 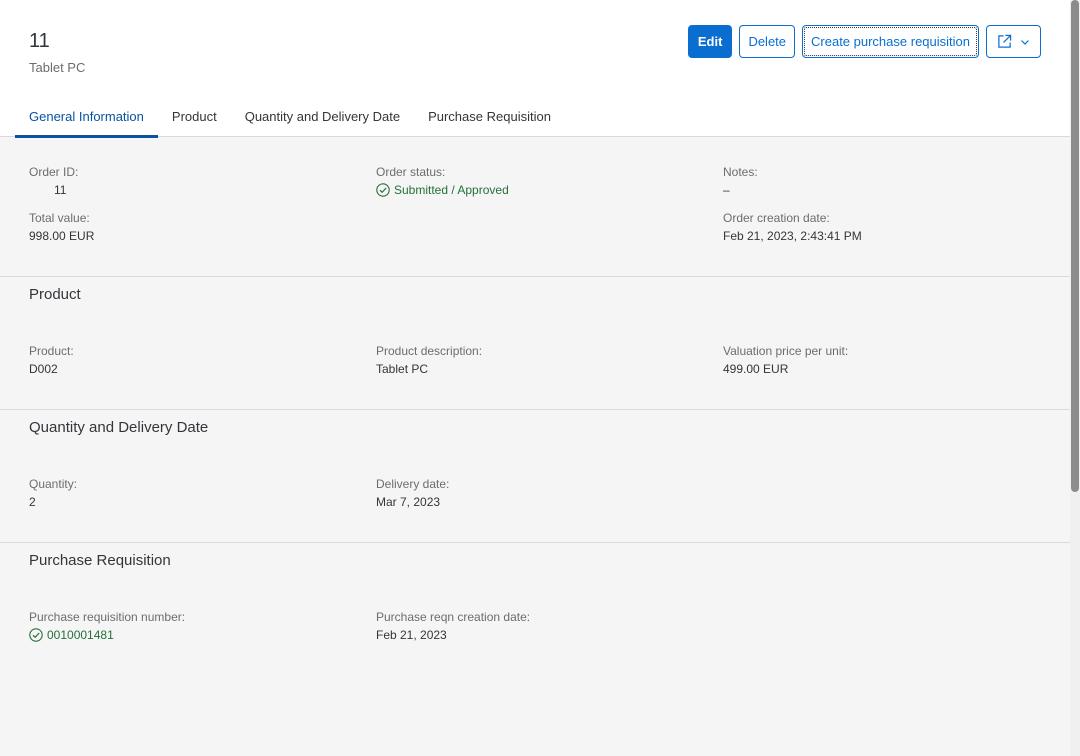 I want to click on product-description-value: Tablet PC, so click(x=402, y=369).